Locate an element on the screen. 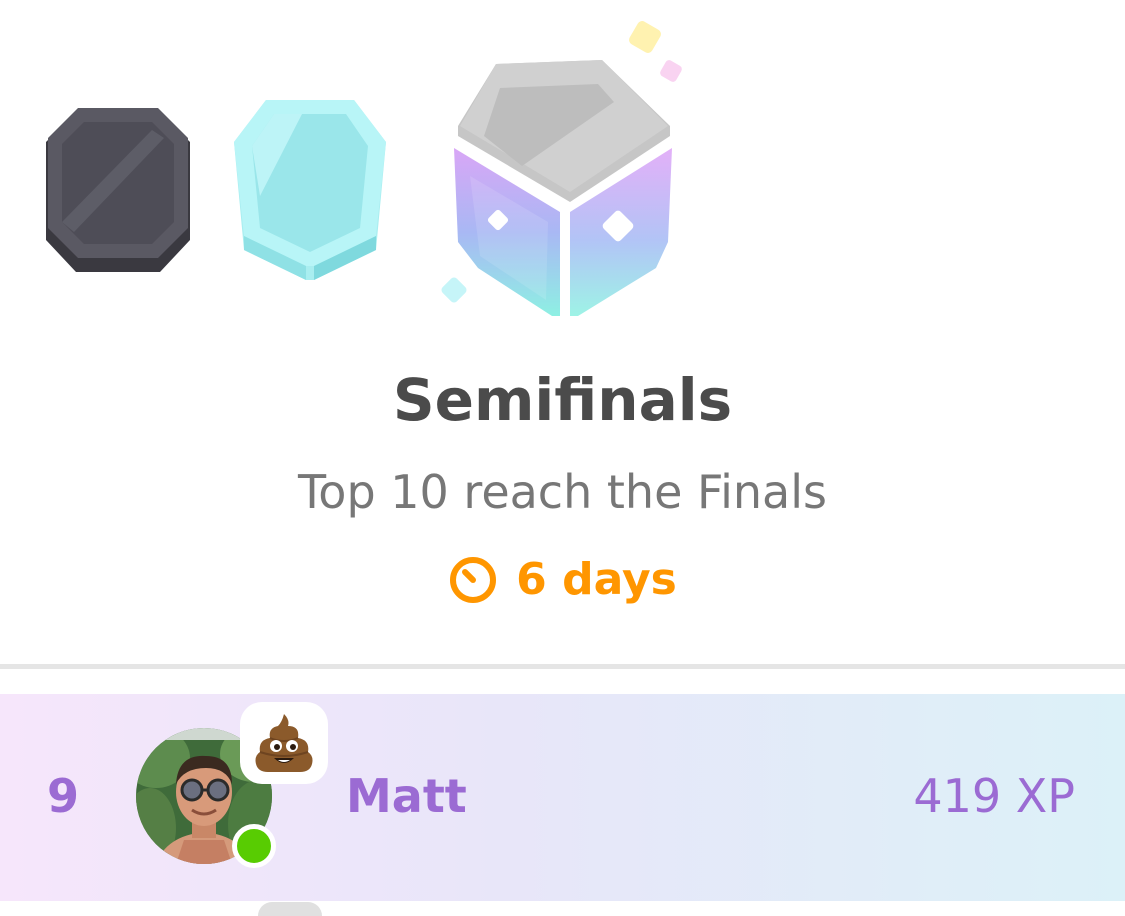 The height and width of the screenshot is (916, 1125). league-countdown: 6 days is located at coordinates (562, 580).